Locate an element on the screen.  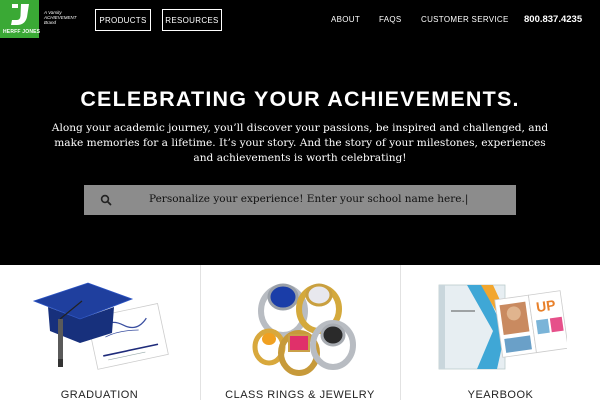
nav-link-faqs: FAQS is located at coordinates (390, 19).